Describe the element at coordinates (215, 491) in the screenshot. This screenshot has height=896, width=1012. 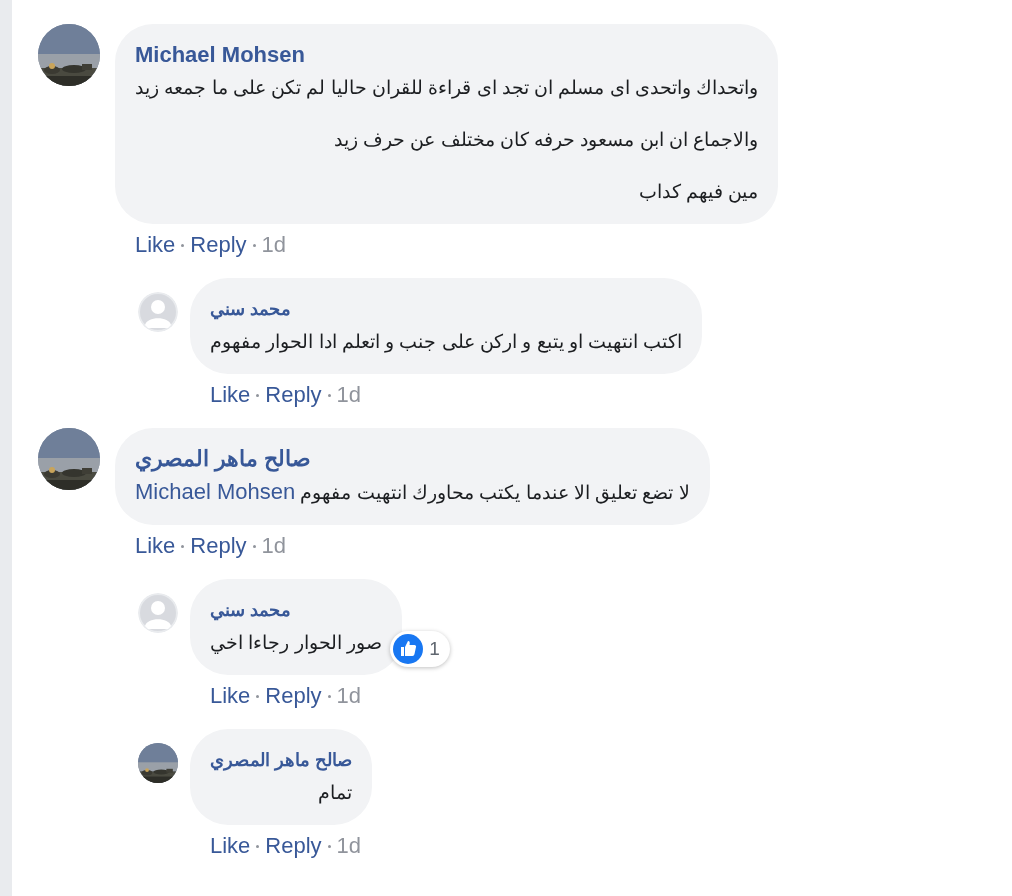
I see `mention-link: Michael Mohsen` at that location.